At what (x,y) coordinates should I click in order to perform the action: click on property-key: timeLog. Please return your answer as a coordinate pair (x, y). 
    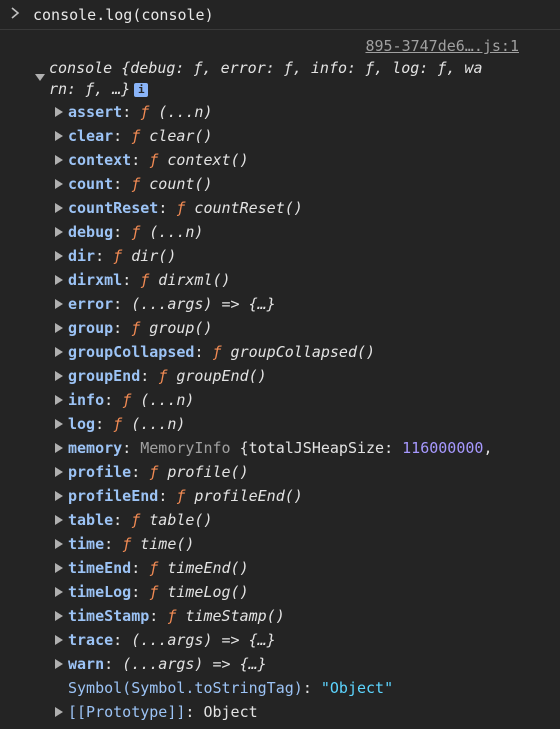
    Looking at the image, I should click on (100, 592).